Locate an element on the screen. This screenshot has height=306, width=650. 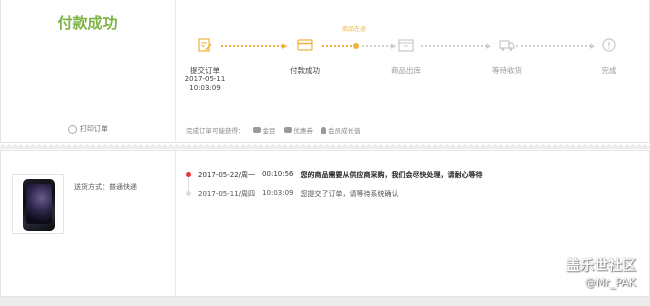
watermark-community: 盖乐世社区 is located at coordinates (601, 266).